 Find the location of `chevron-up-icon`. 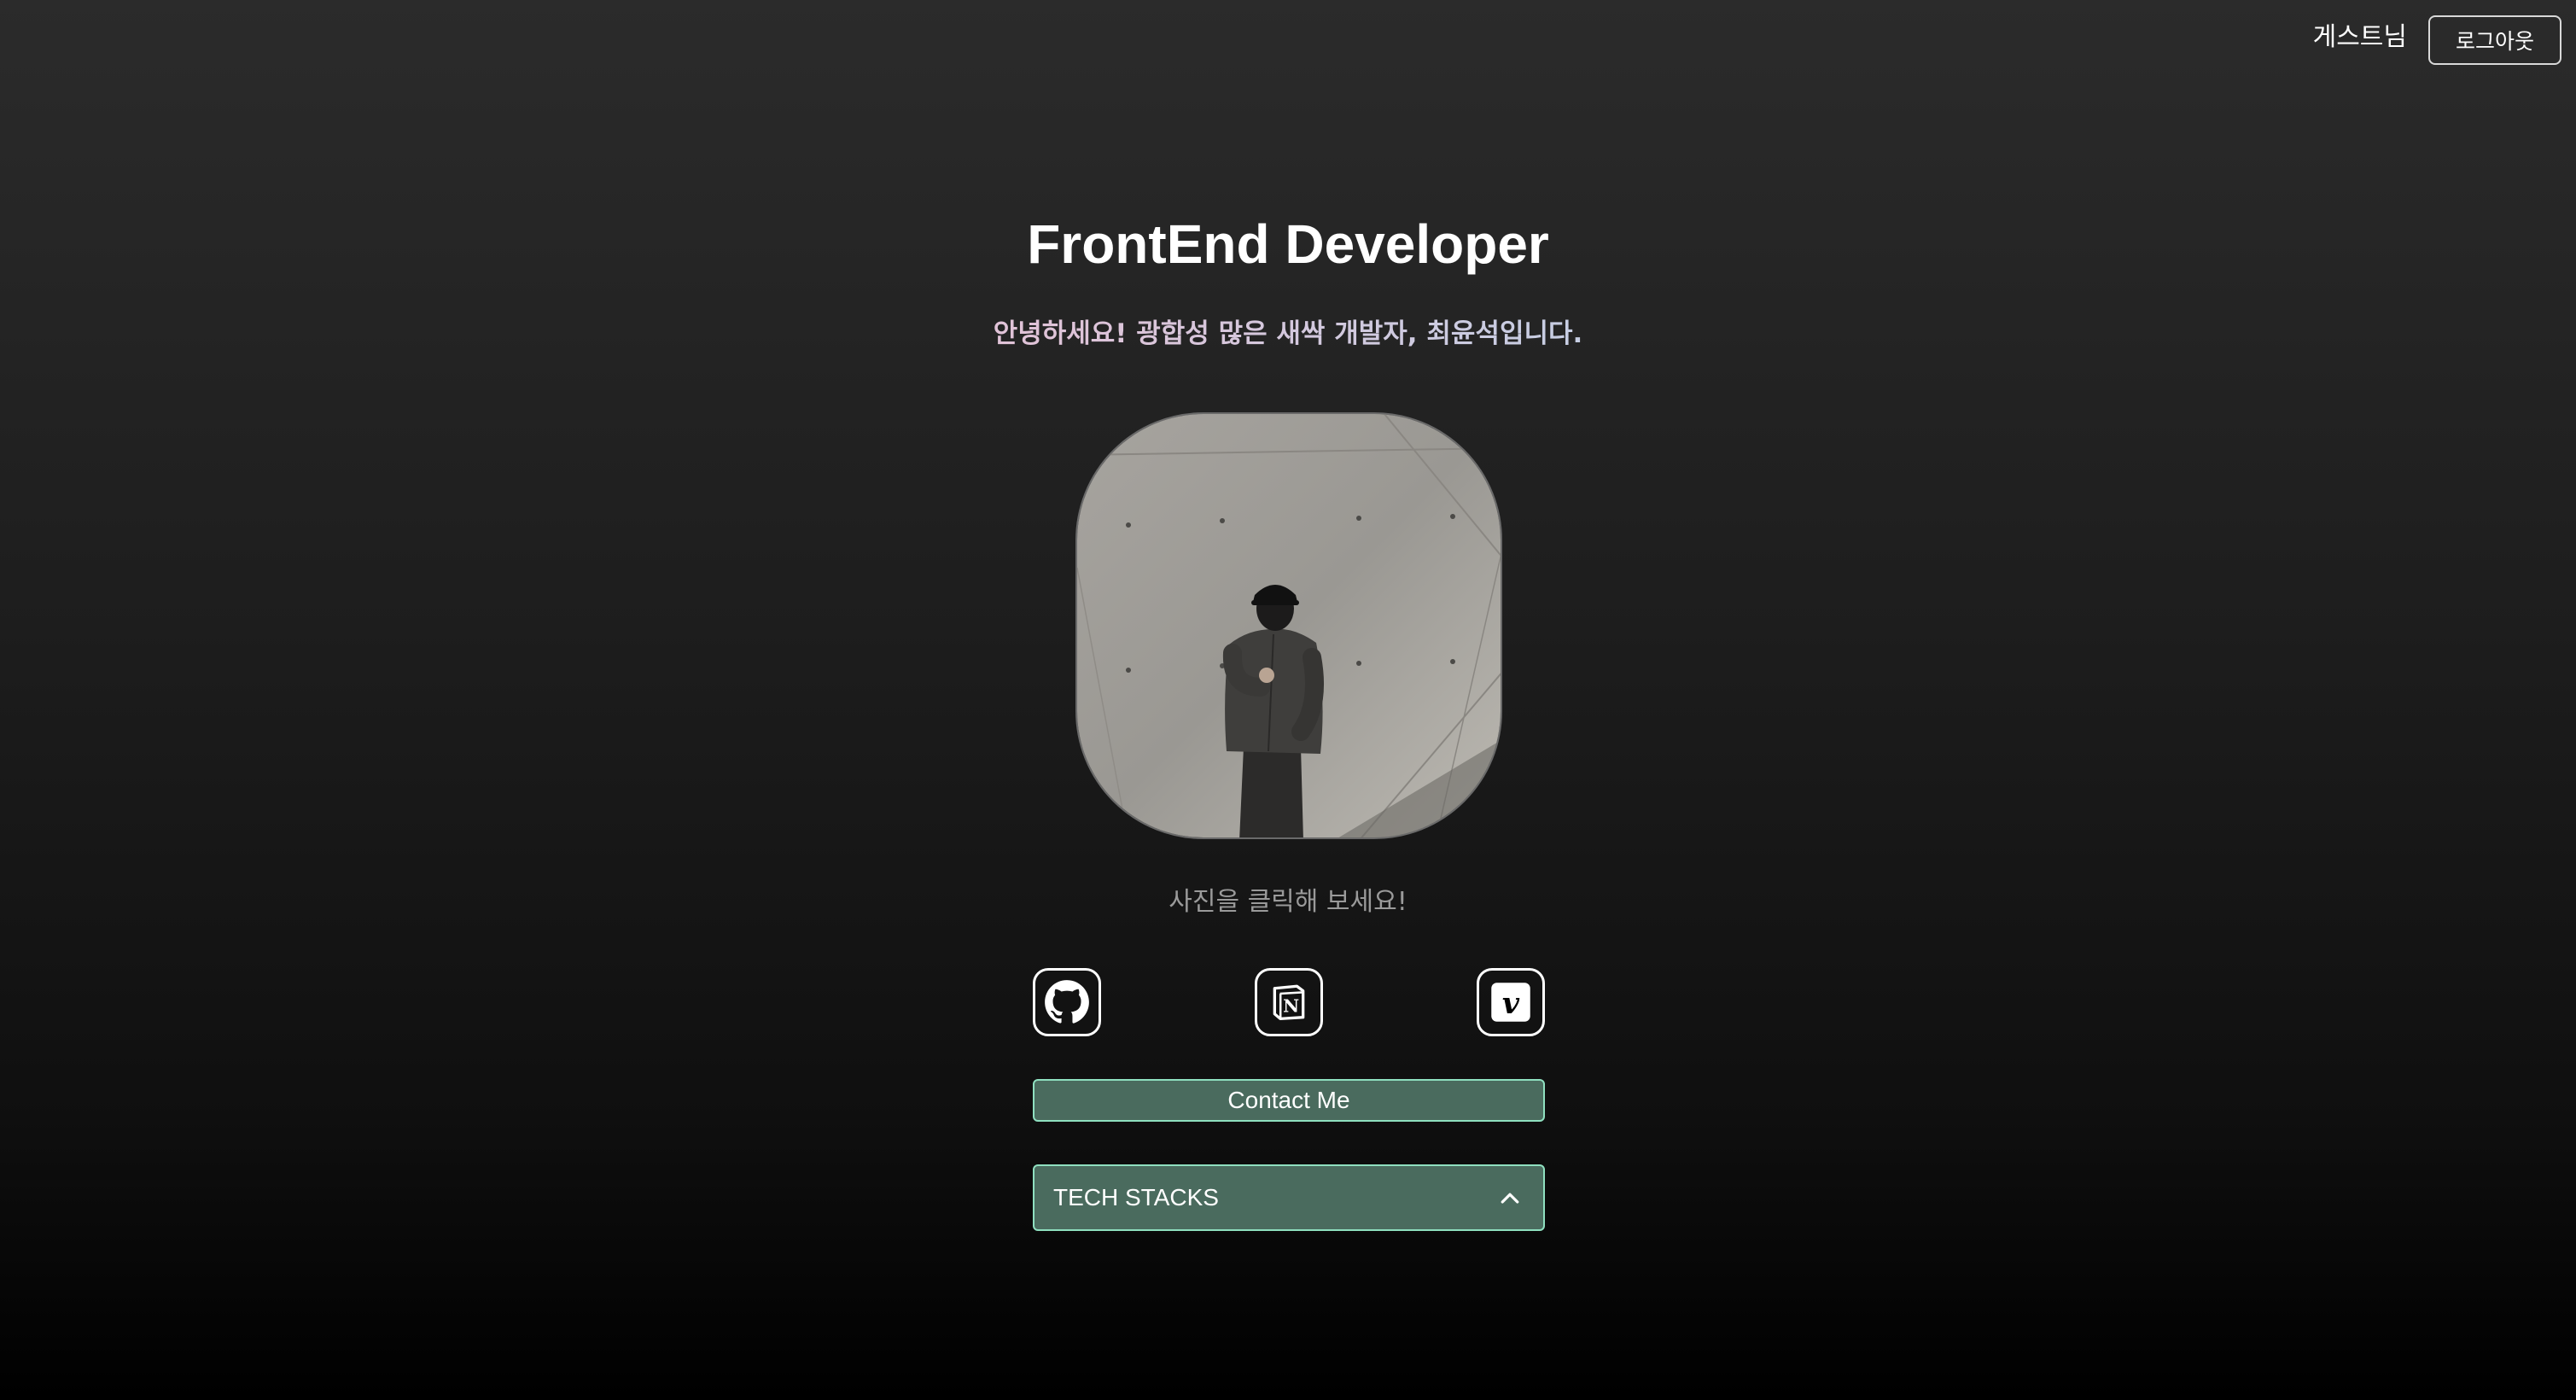

chevron-up-icon is located at coordinates (1510, 1199).